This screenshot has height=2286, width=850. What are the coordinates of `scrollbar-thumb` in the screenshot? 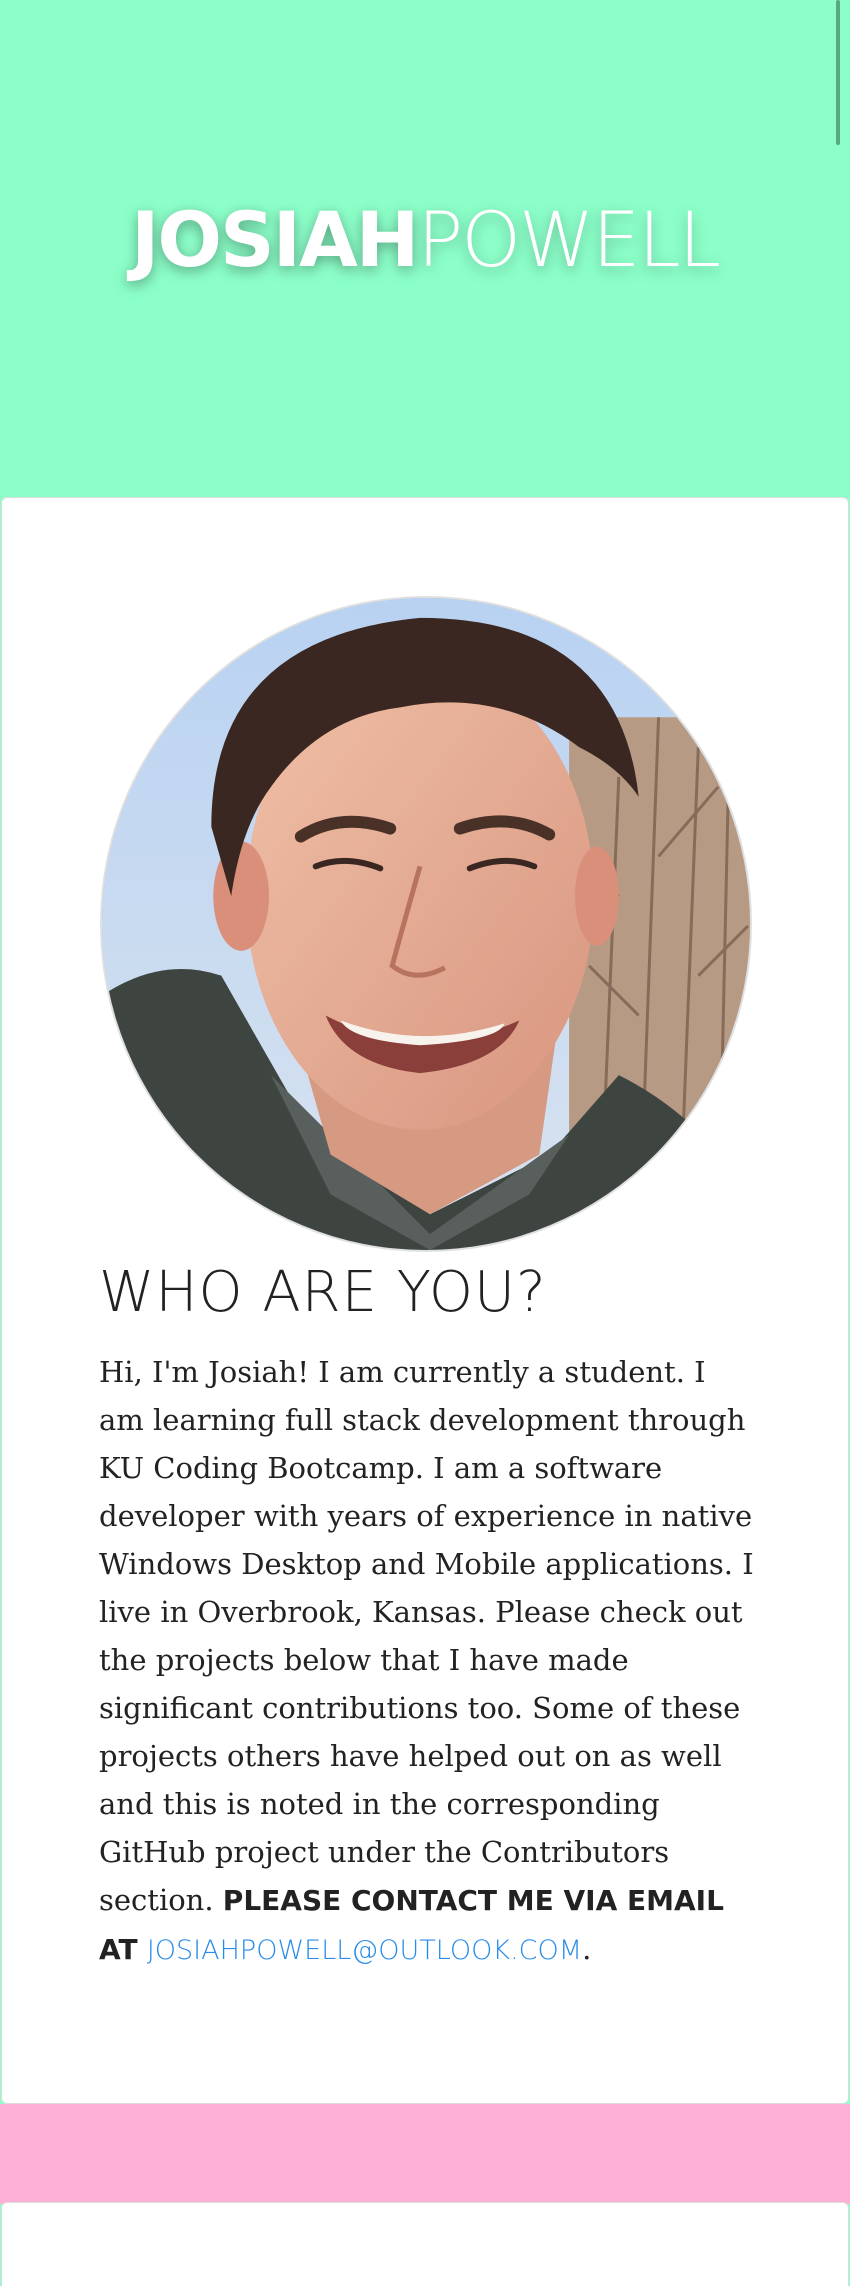 It's located at (838, 72).